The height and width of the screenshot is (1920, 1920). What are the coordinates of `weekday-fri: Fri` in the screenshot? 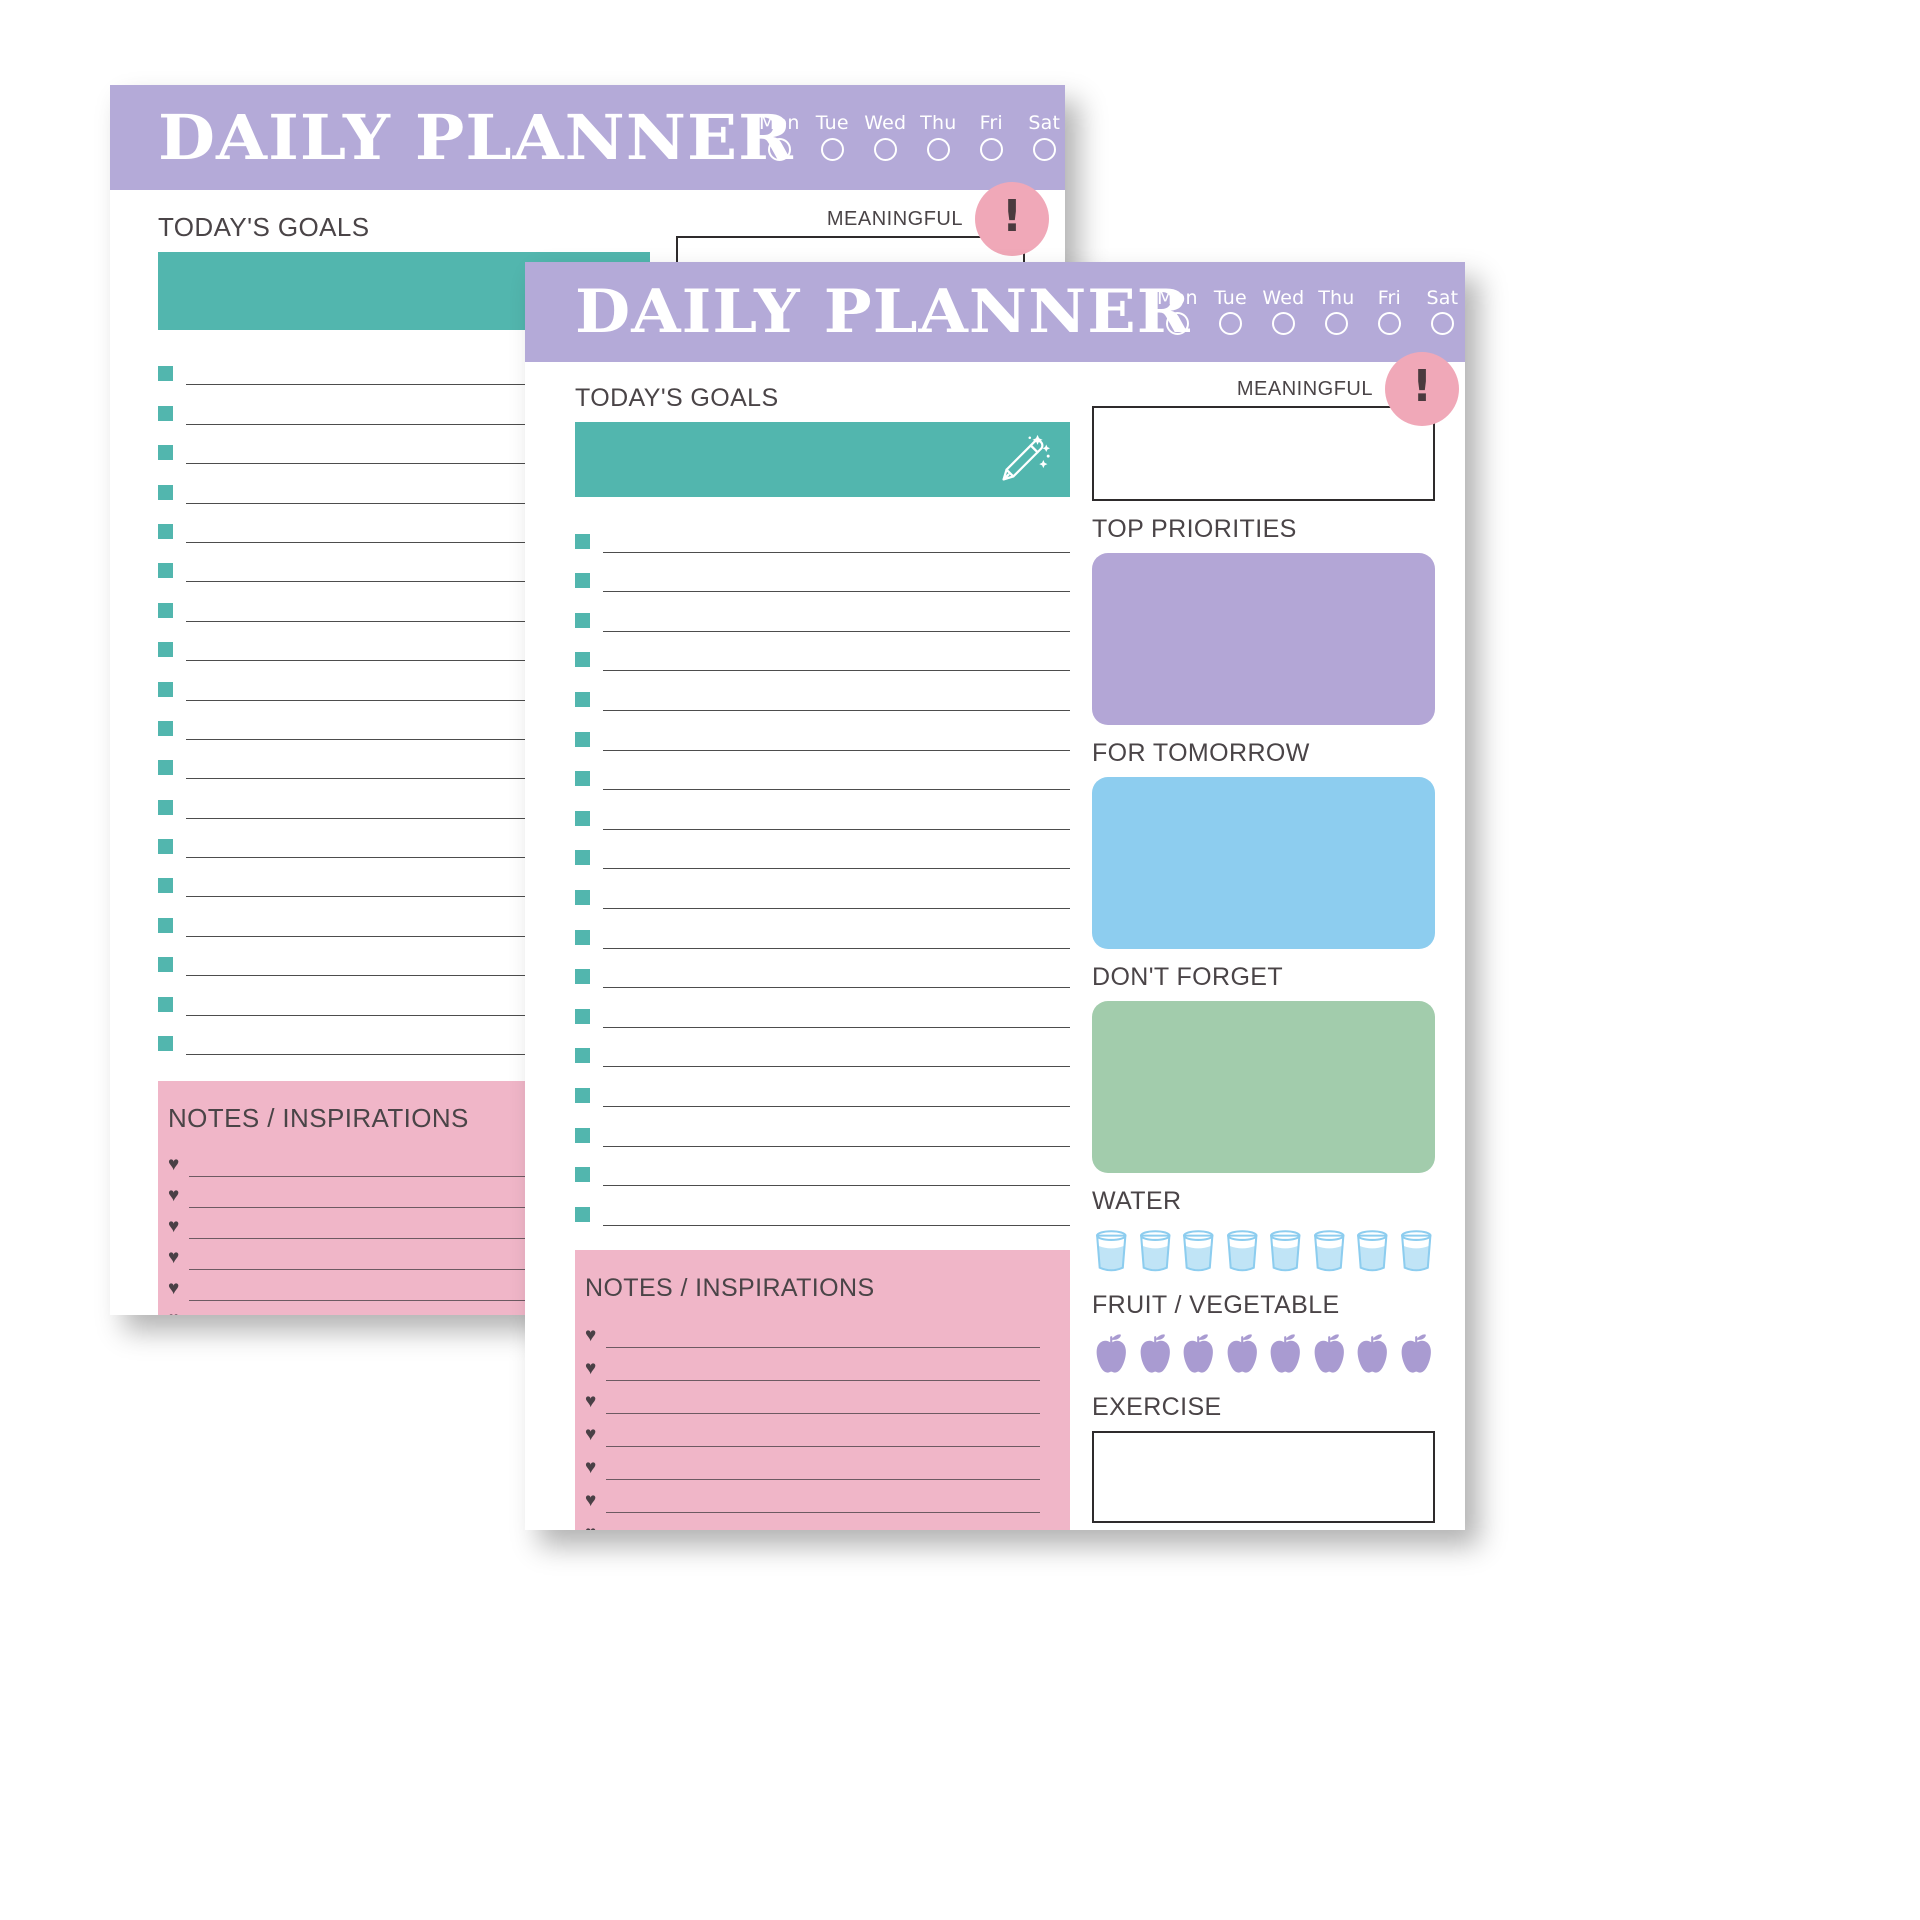 It's located at (1389, 312).